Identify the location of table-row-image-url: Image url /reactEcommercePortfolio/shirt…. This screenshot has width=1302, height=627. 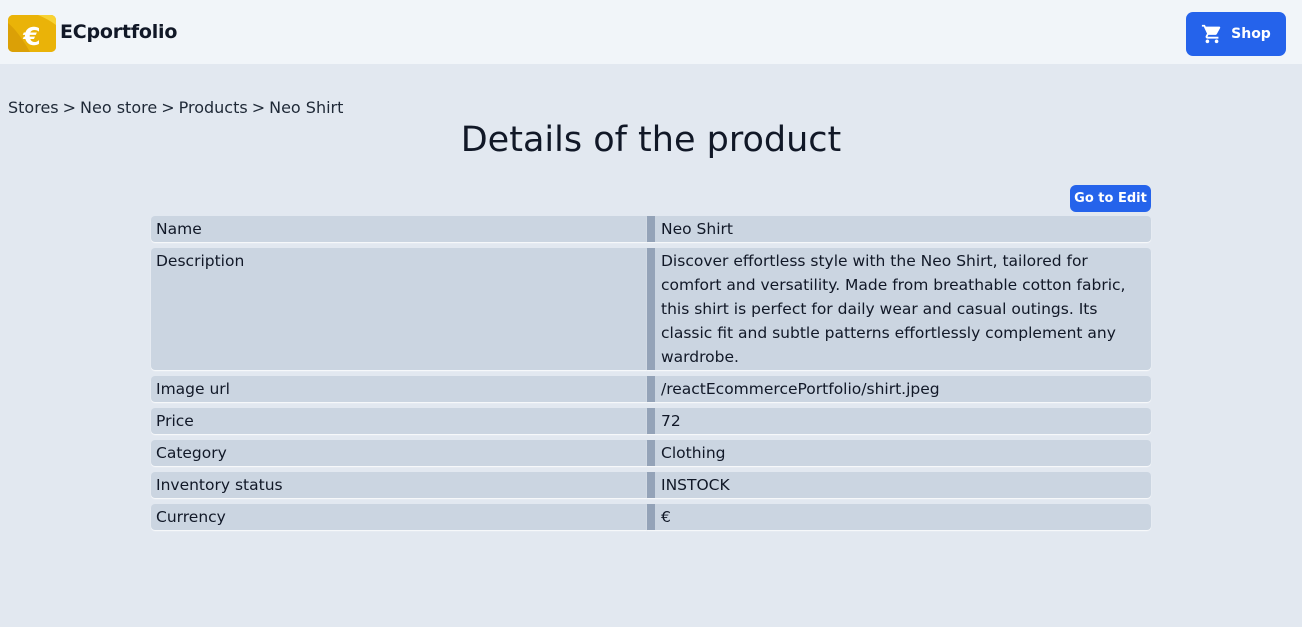
(651, 389).